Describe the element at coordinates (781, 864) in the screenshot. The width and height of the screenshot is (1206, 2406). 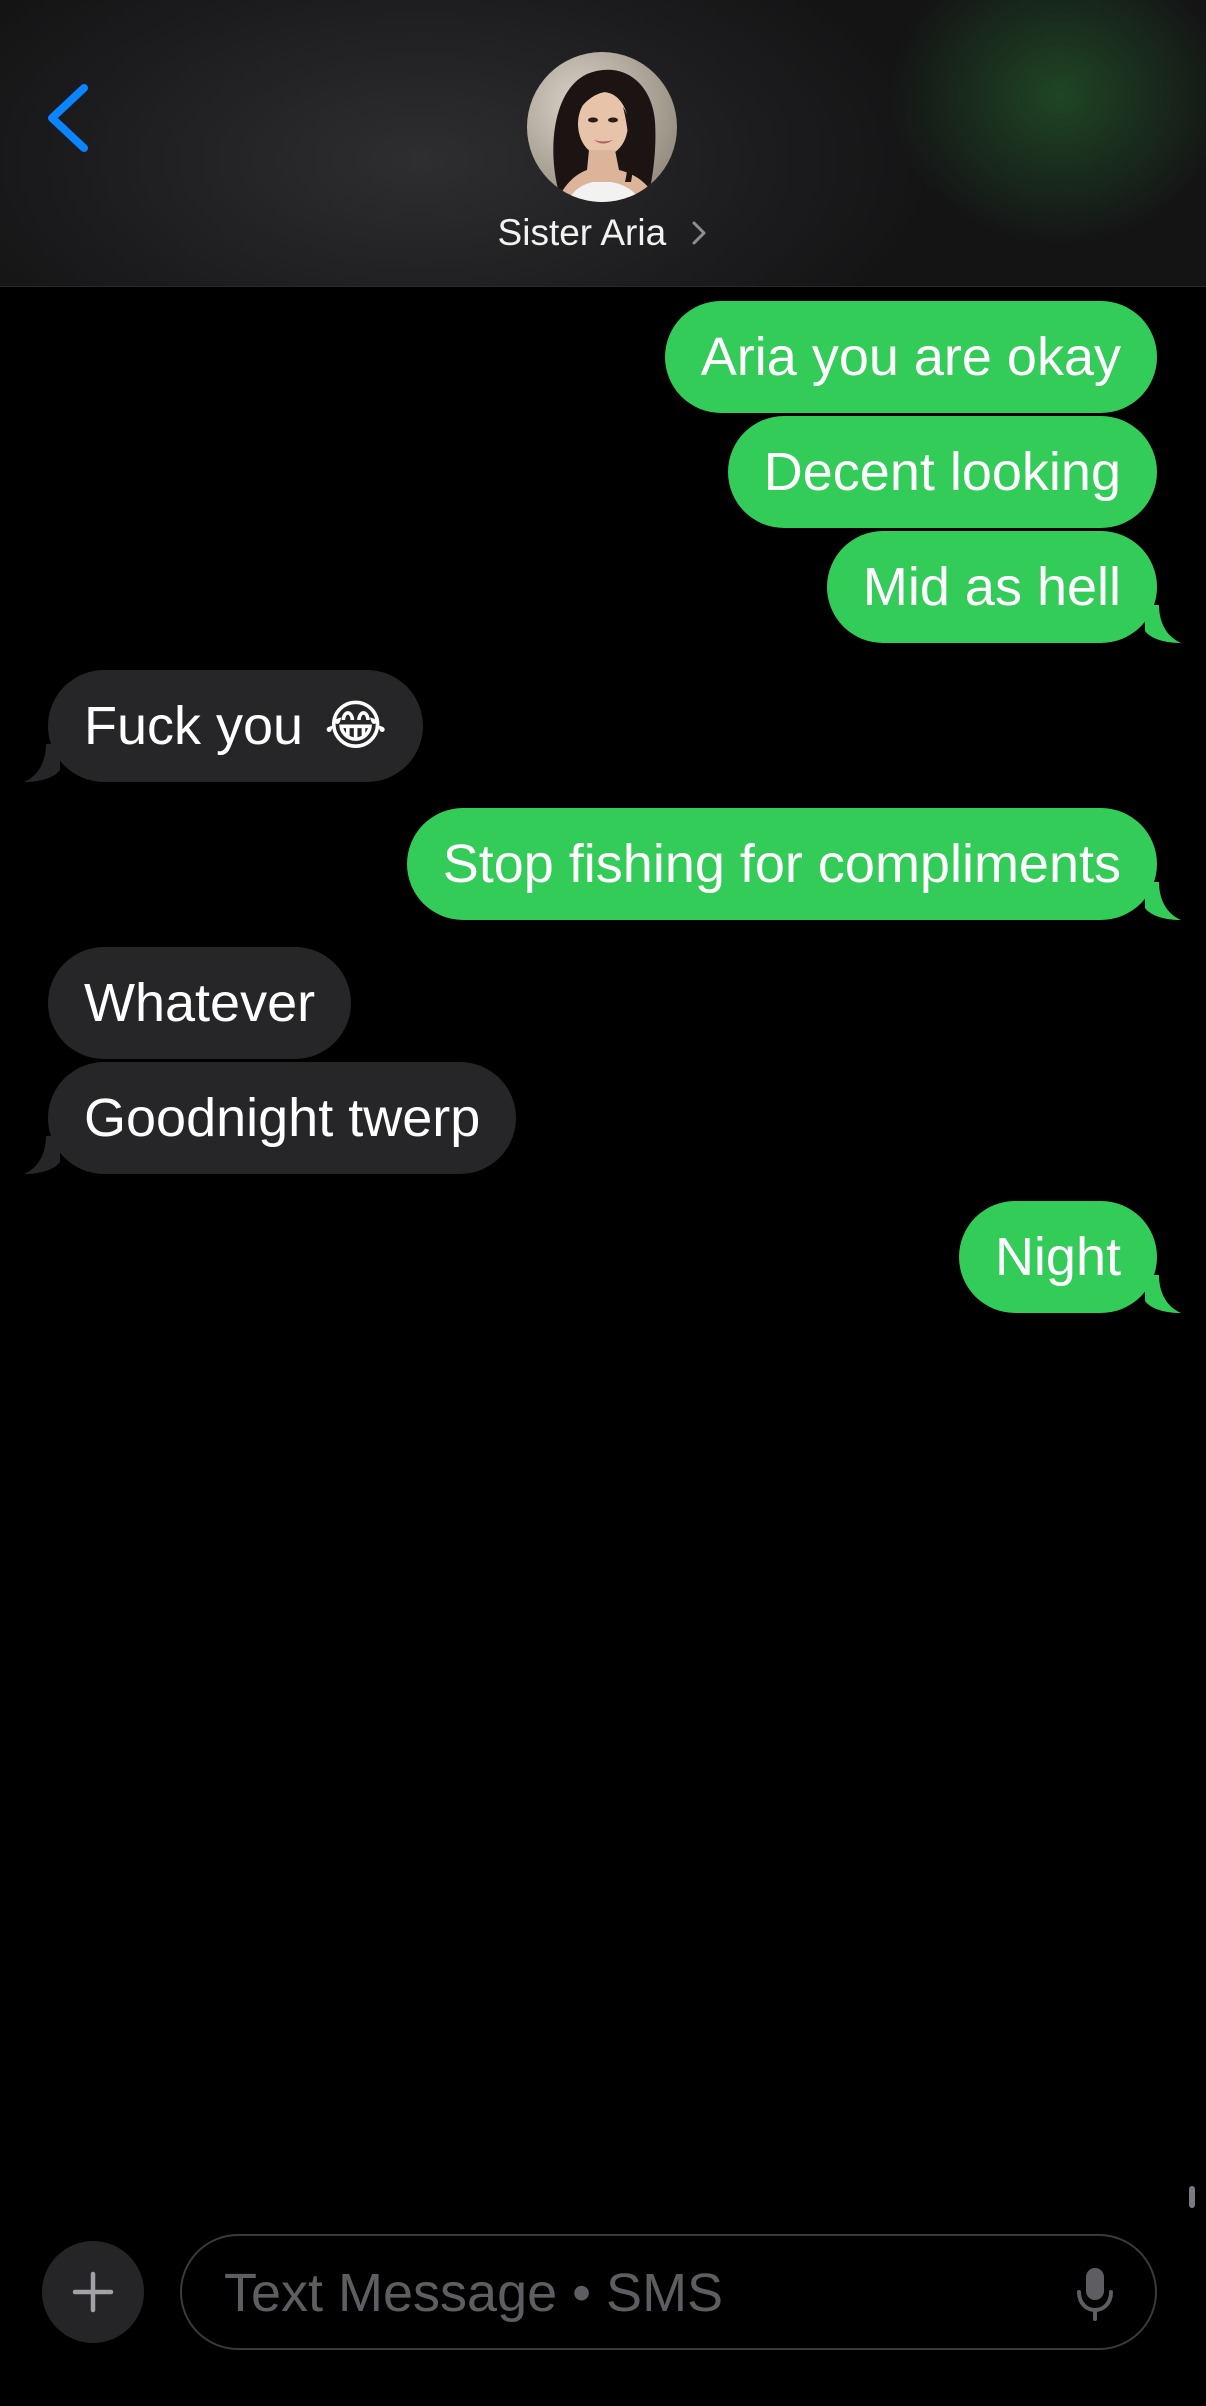
I see `message-text: Stop fishing for compliments` at that location.